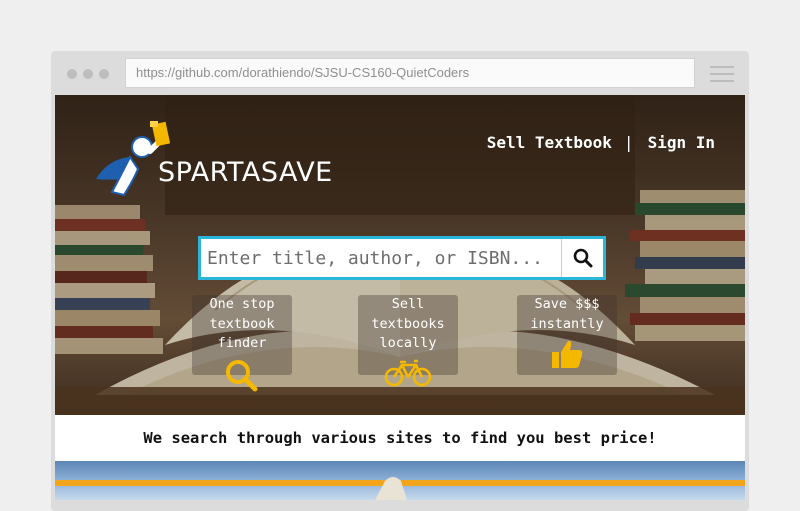  I want to click on feature-save-money: Save $$$ instantly, so click(567, 335).